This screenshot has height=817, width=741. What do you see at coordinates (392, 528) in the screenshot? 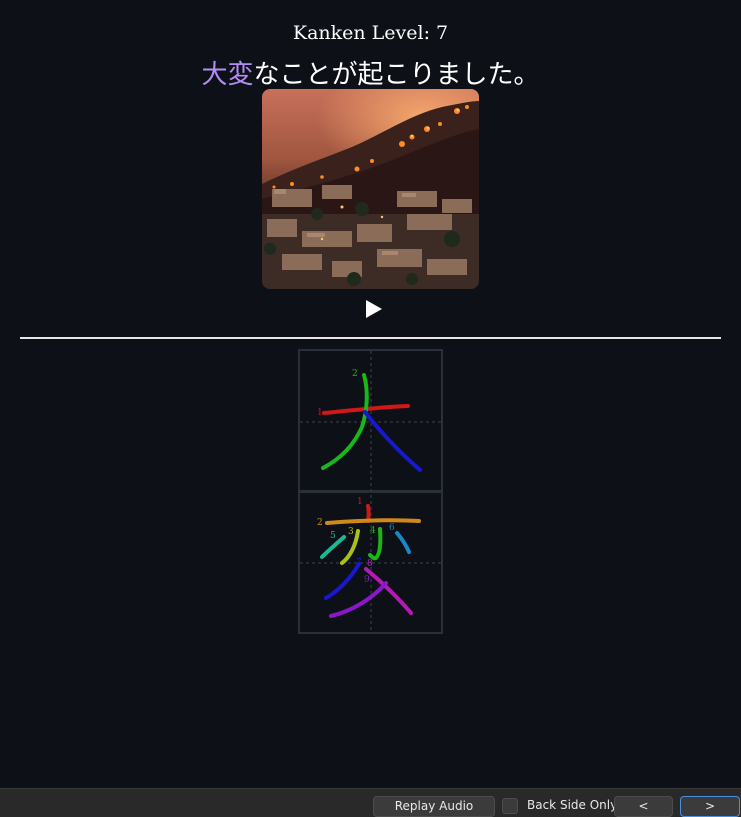
I see `stroke-number: 6` at bounding box center [392, 528].